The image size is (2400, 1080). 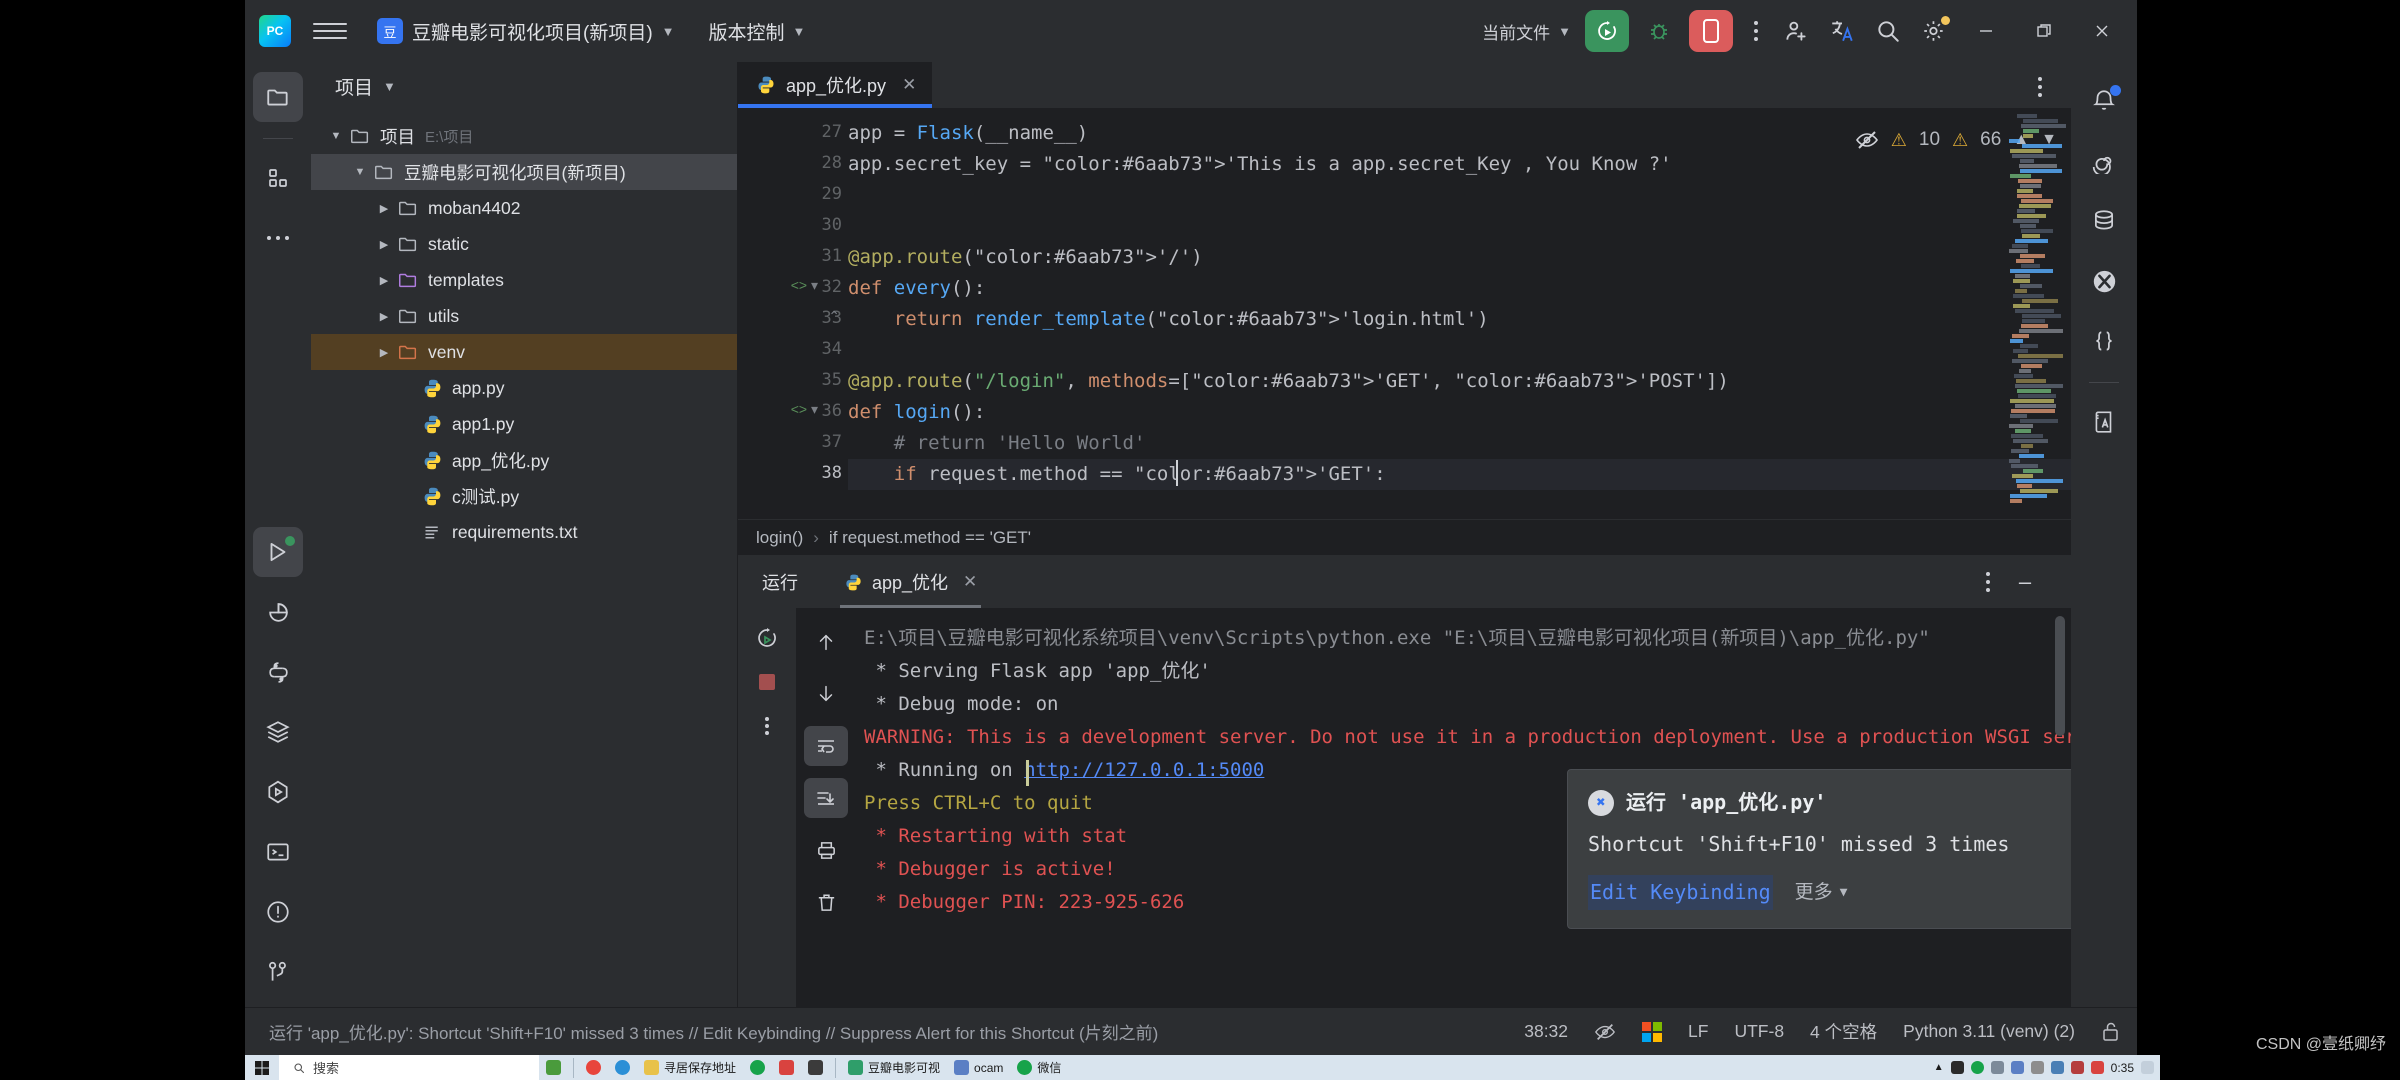 What do you see at coordinates (1652, 1031) in the screenshot?
I see `windows-logo-icon` at bounding box center [1652, 1031].